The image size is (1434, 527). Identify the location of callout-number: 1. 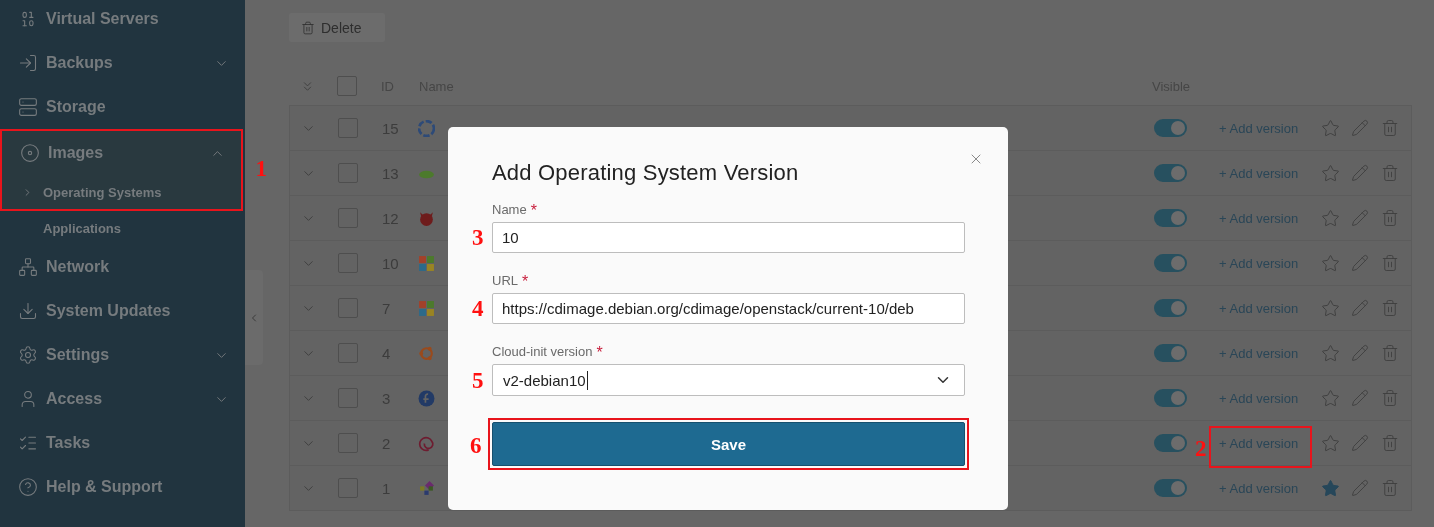
(261, 168).